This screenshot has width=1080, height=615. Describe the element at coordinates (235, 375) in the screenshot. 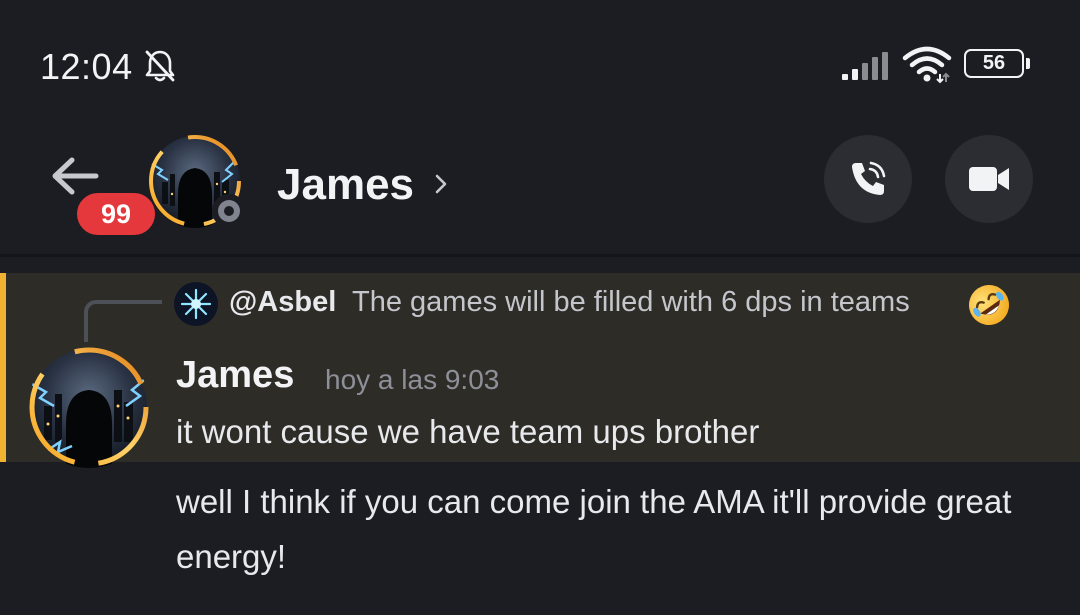

I see `message-author-name: James` at that location.